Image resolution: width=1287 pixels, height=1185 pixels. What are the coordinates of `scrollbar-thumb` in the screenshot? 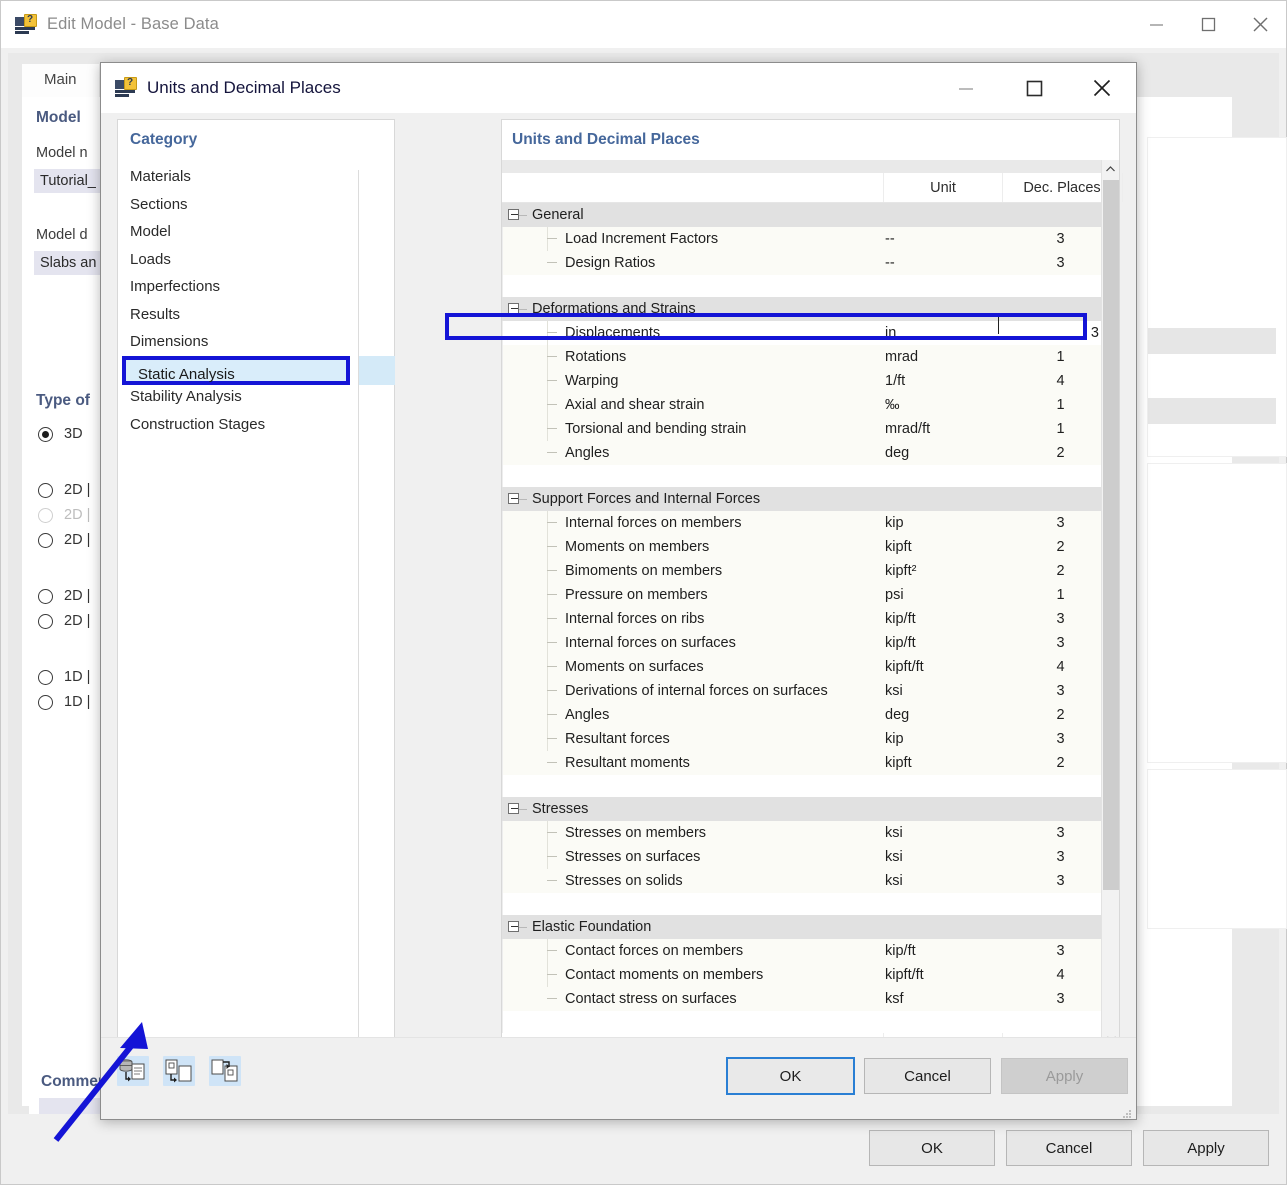 It's located at (1111, 535).